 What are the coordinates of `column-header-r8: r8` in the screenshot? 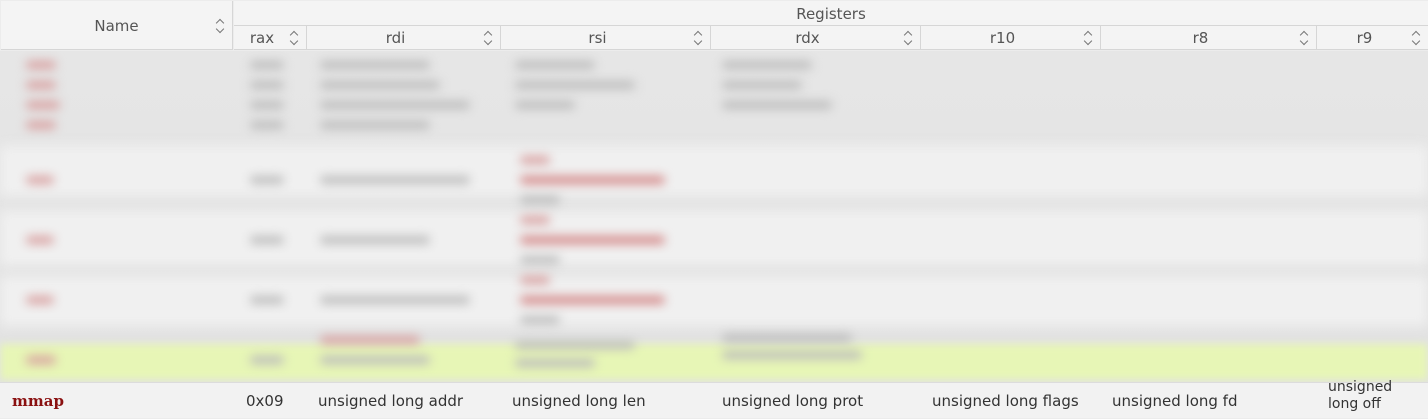 It's located at (1209, 38).